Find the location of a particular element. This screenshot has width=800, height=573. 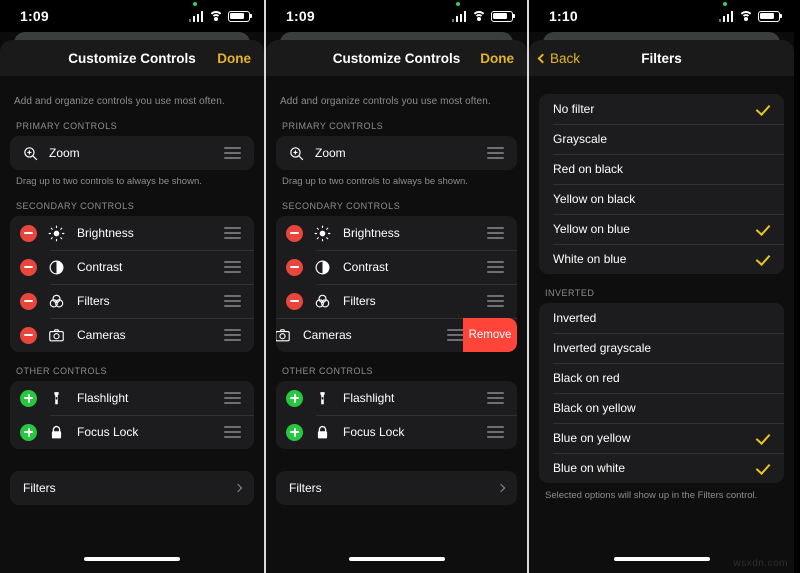

row-label: Black on yellow is located at coordinates (594, 408).